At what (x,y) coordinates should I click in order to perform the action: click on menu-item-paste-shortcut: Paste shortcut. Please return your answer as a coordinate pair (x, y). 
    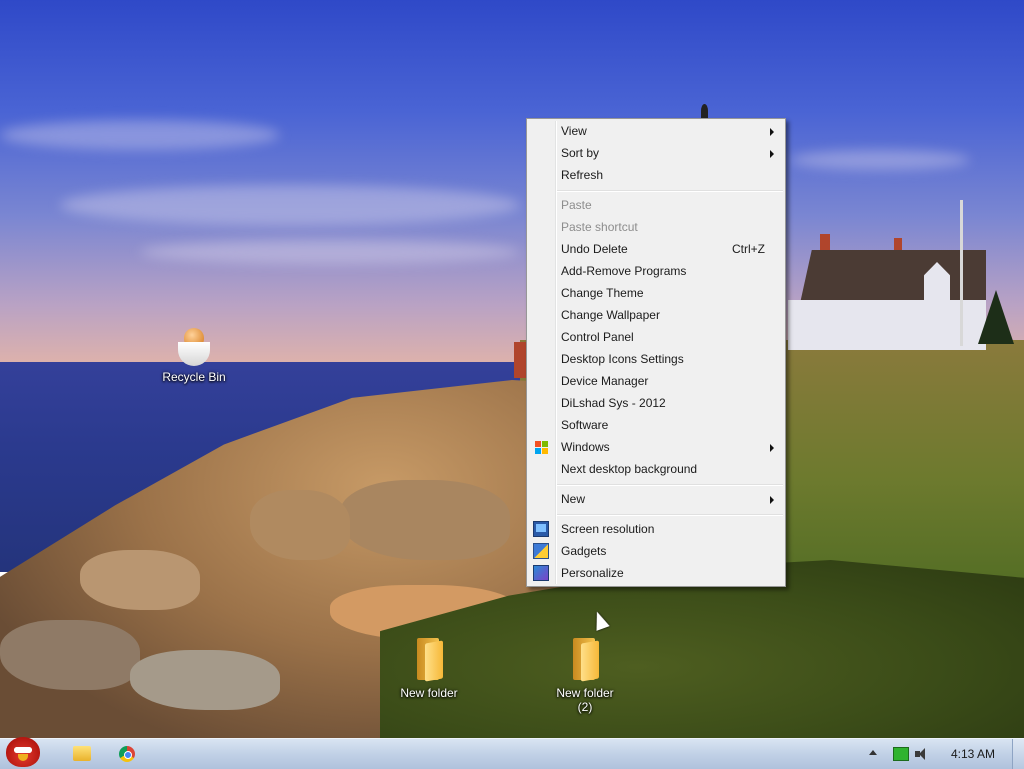
    Looking at the image, I should click on (656, 227).